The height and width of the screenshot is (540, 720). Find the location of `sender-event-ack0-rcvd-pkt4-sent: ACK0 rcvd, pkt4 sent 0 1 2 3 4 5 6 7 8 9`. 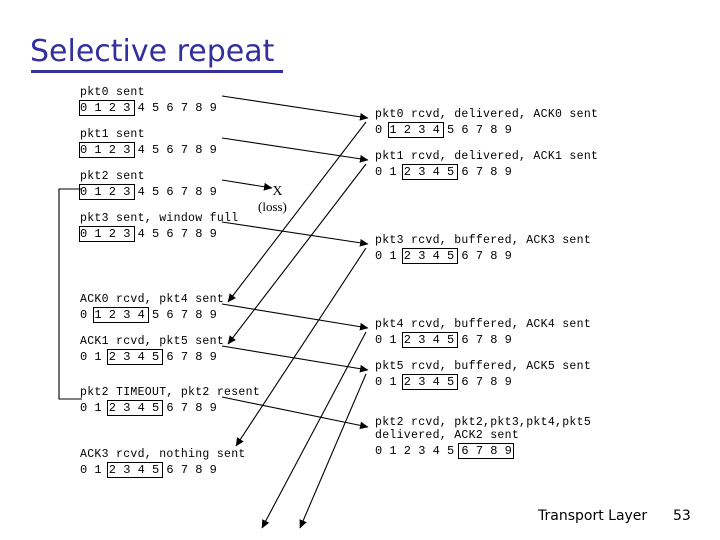

sender-event-ack0-rcvd-pkt4-sent: ACK0 rcvd, pkt4 sent 0 1 2 3 4 5 6 7 8 9 is located at coordinates (152, 308).